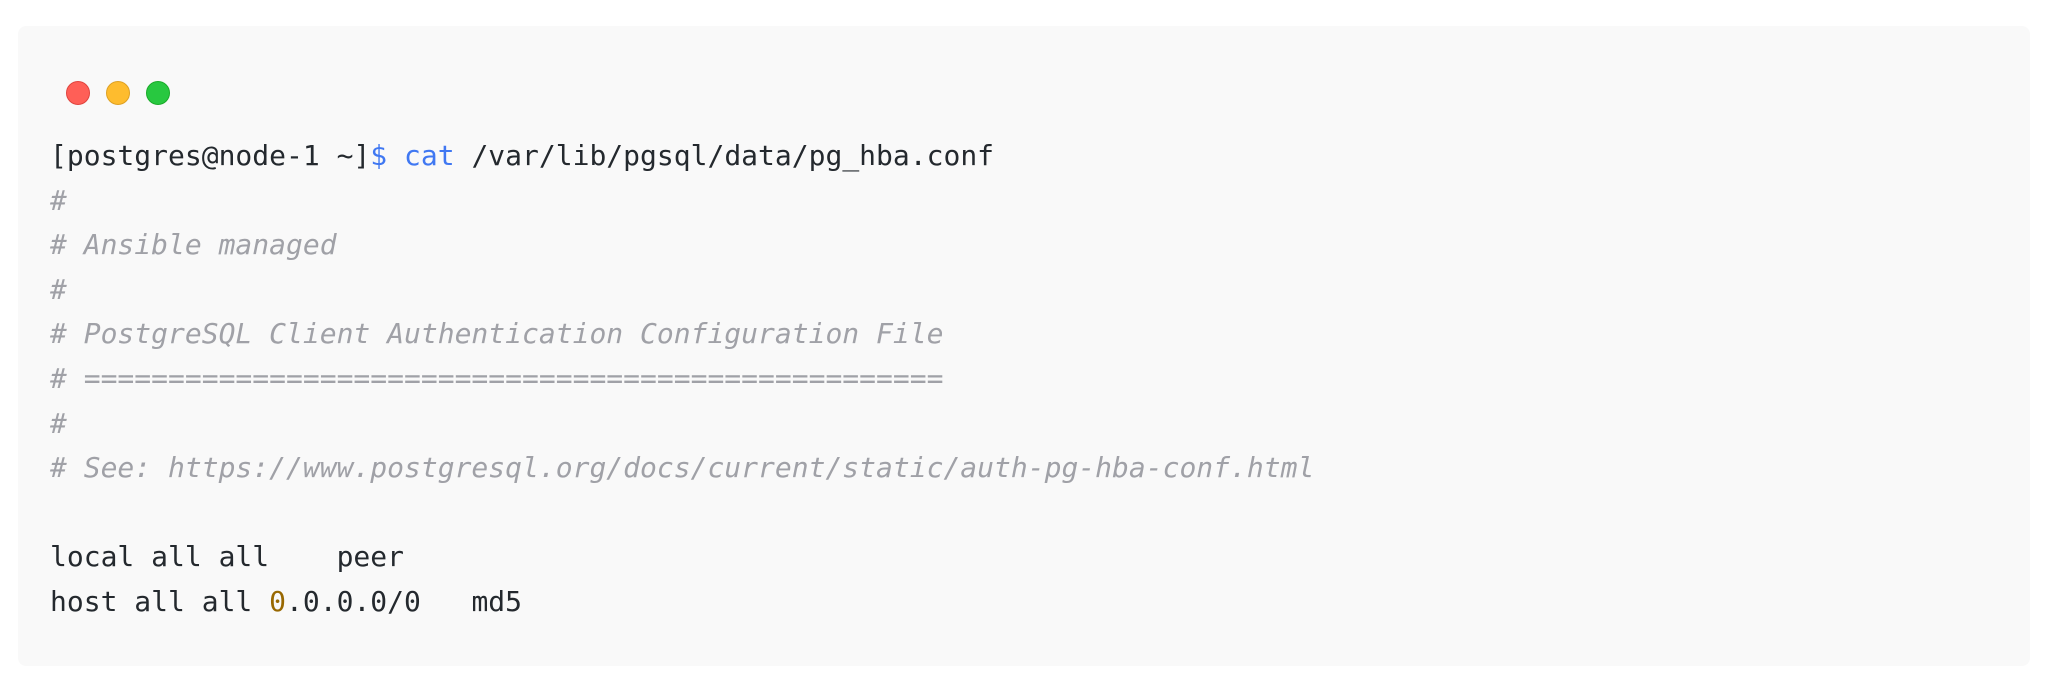  Describe the element at coordinates (278, 601) in the screenshot. I see `host-rule-number: 0` at that location.